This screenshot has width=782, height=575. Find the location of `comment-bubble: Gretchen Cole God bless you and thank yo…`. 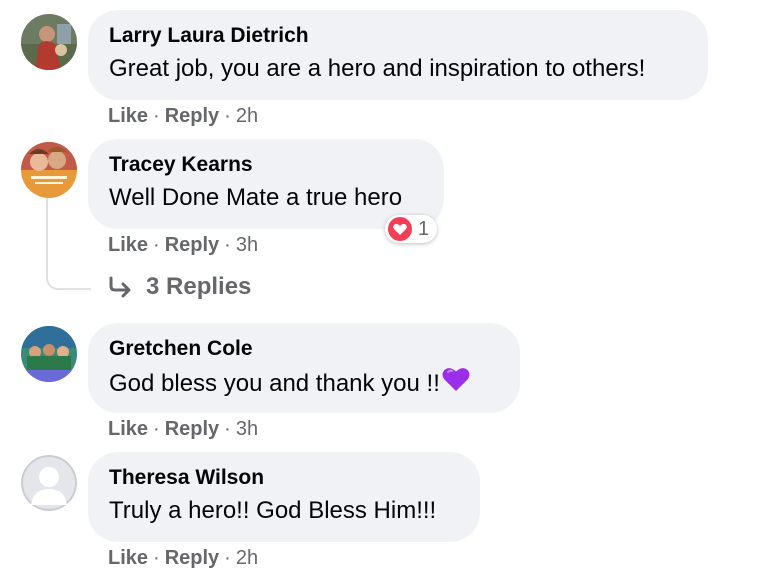

comment-bubble: Gretchen Cole God bless you and thank yo… is located at coordinates (304, 368).